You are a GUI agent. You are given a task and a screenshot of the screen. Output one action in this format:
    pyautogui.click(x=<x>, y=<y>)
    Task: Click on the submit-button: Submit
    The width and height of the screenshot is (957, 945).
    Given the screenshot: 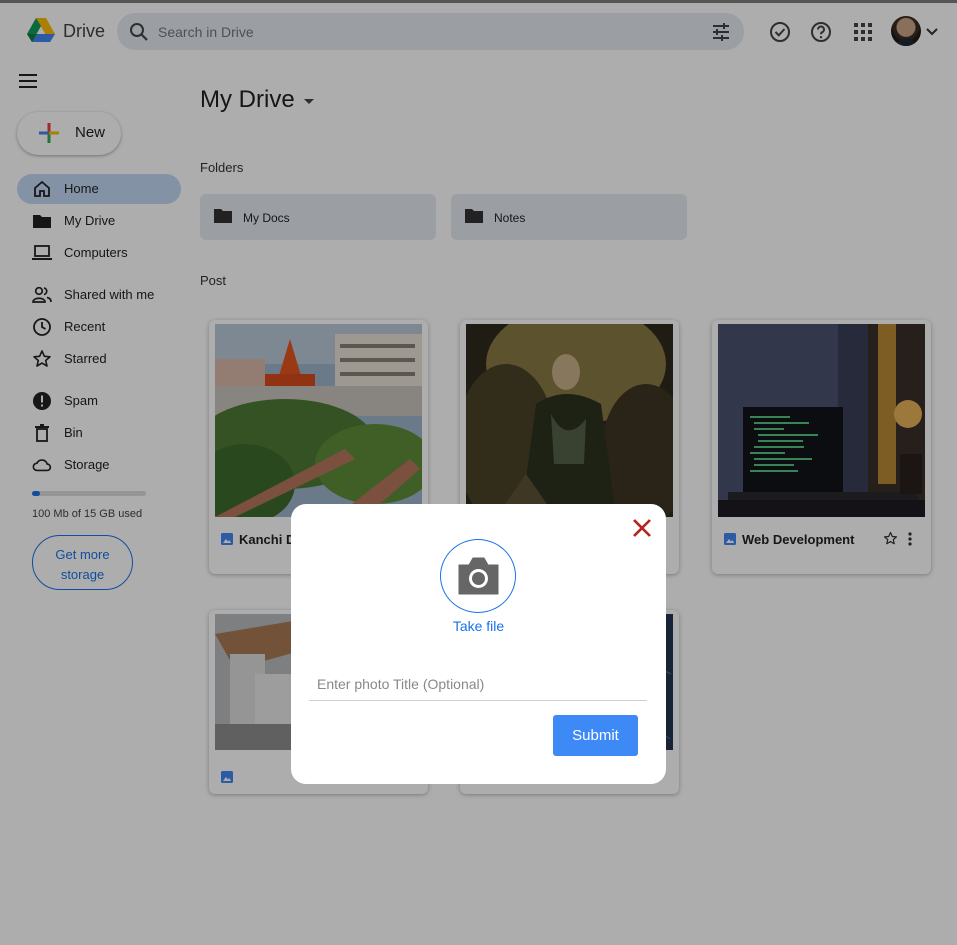 What is the action you would take?
    pyautogui.click(x=595, y=735)
    